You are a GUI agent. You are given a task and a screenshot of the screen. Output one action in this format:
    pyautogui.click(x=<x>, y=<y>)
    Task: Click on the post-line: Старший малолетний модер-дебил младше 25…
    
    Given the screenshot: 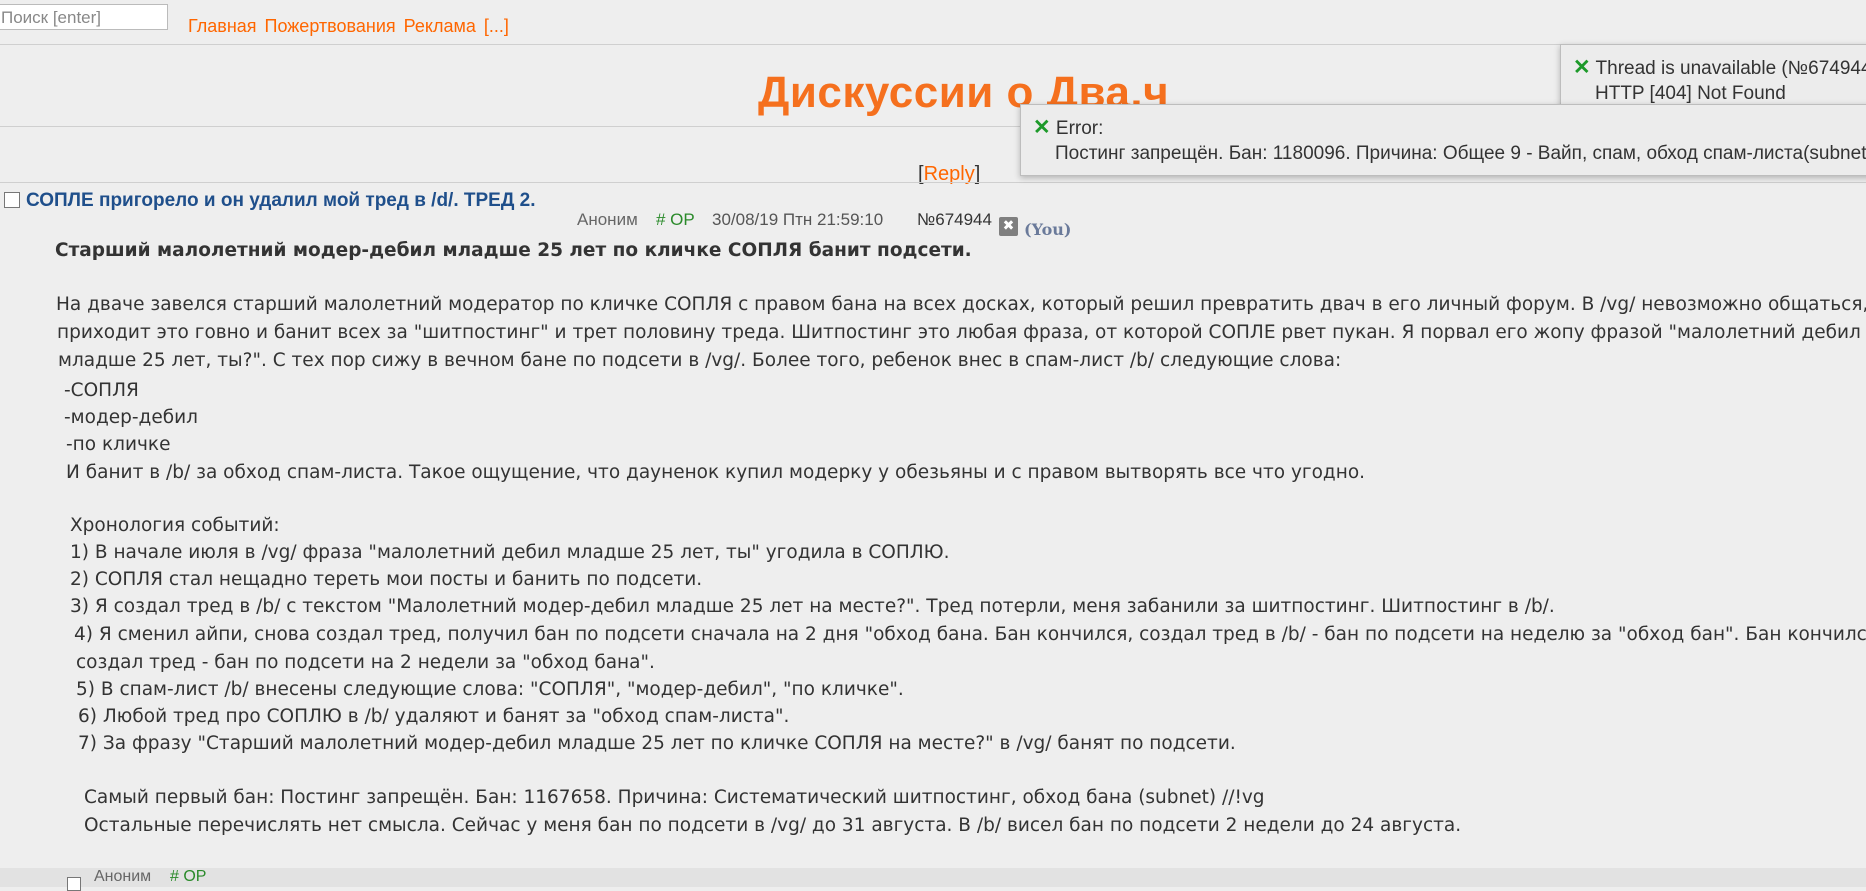 What is the action you would take?
    pyautogui.click(x=513, y=250)
    